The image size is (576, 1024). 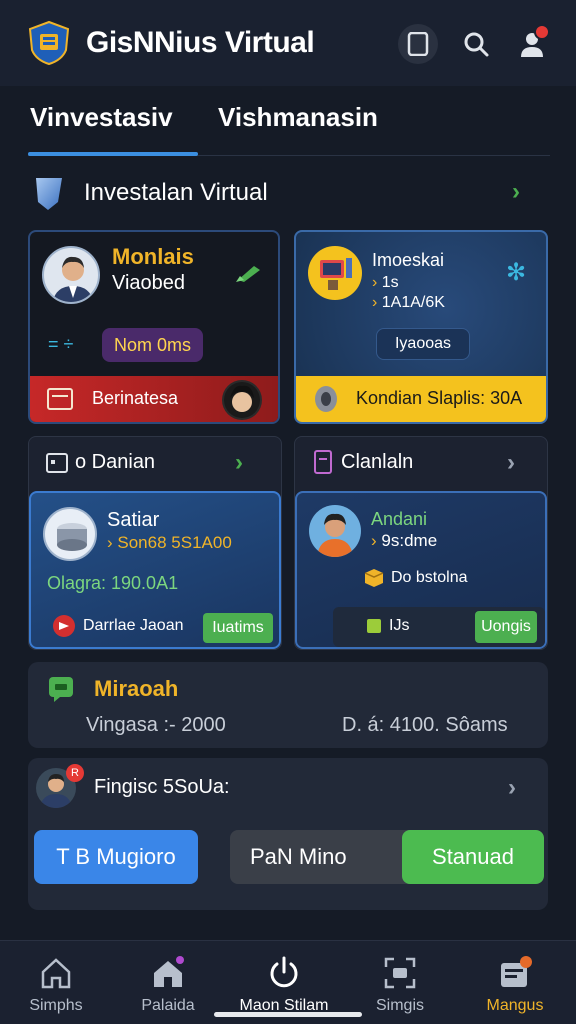 I want to click on tag-icon, so click(x=374, y=626).